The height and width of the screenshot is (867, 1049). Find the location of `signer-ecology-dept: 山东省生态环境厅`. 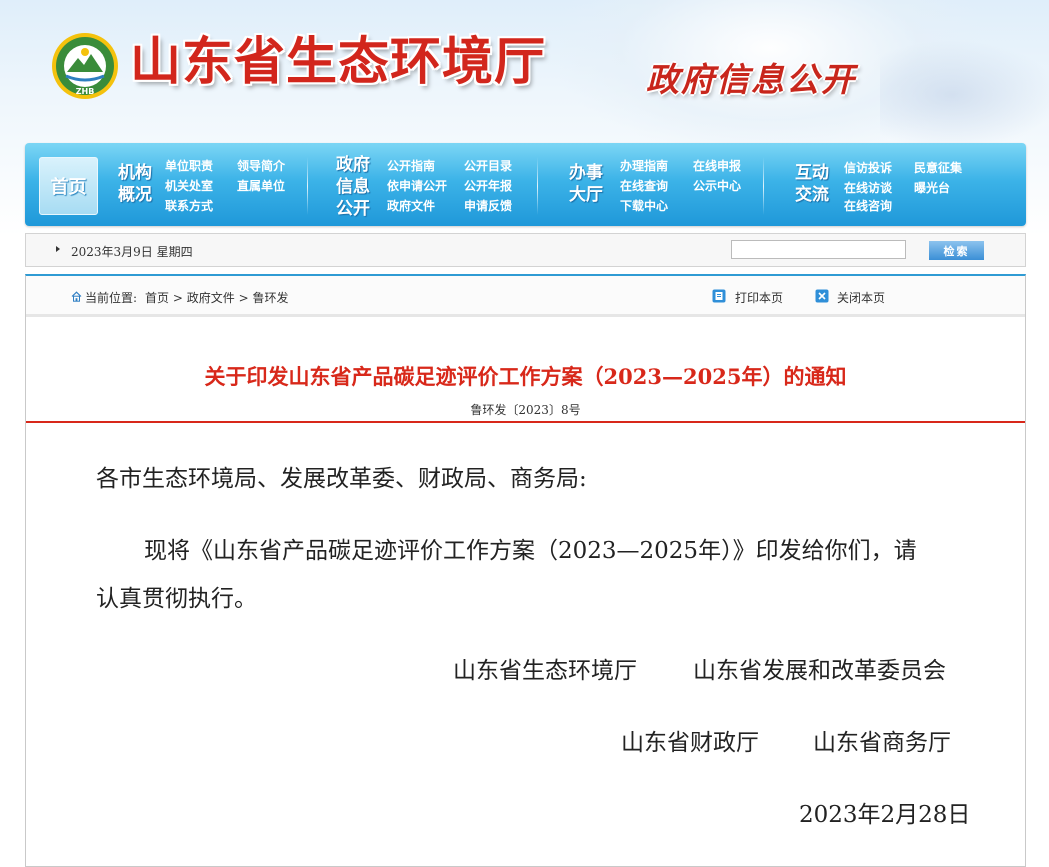

signer-ecology-dept: 山东省生态环境厅 is located at coordinates (545, 671).